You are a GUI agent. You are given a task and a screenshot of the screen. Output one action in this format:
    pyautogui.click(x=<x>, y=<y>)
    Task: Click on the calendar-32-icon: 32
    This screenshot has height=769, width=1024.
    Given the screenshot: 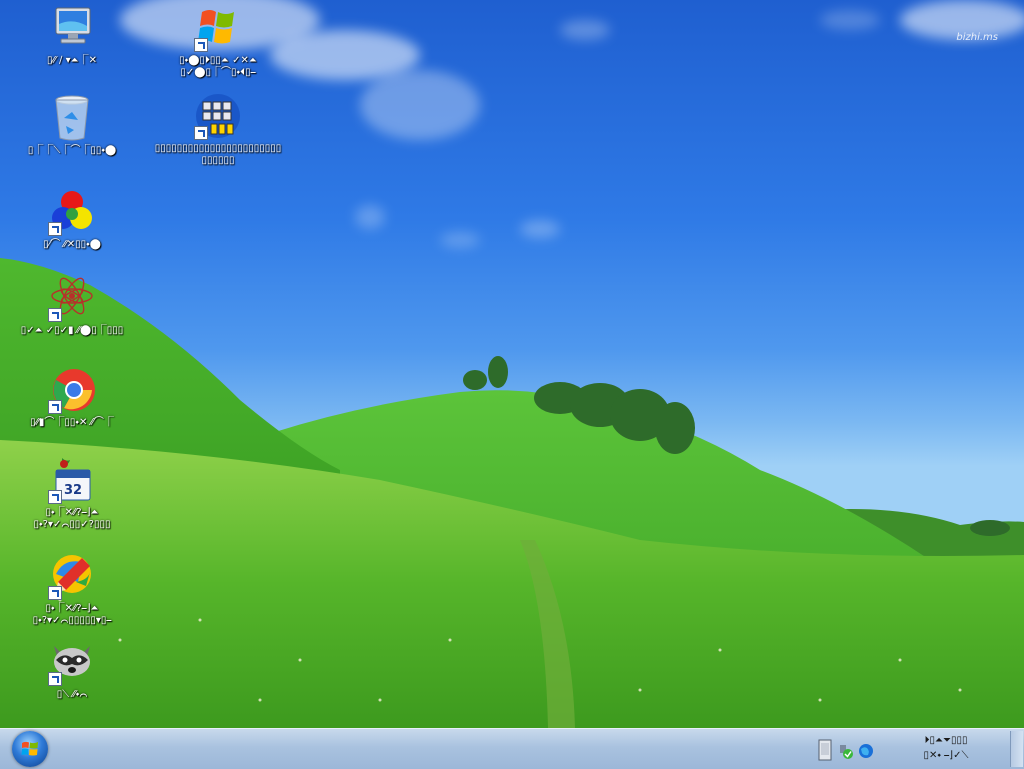 What is the action you would take?
    pyautogui.click(x=72, y=480)
    